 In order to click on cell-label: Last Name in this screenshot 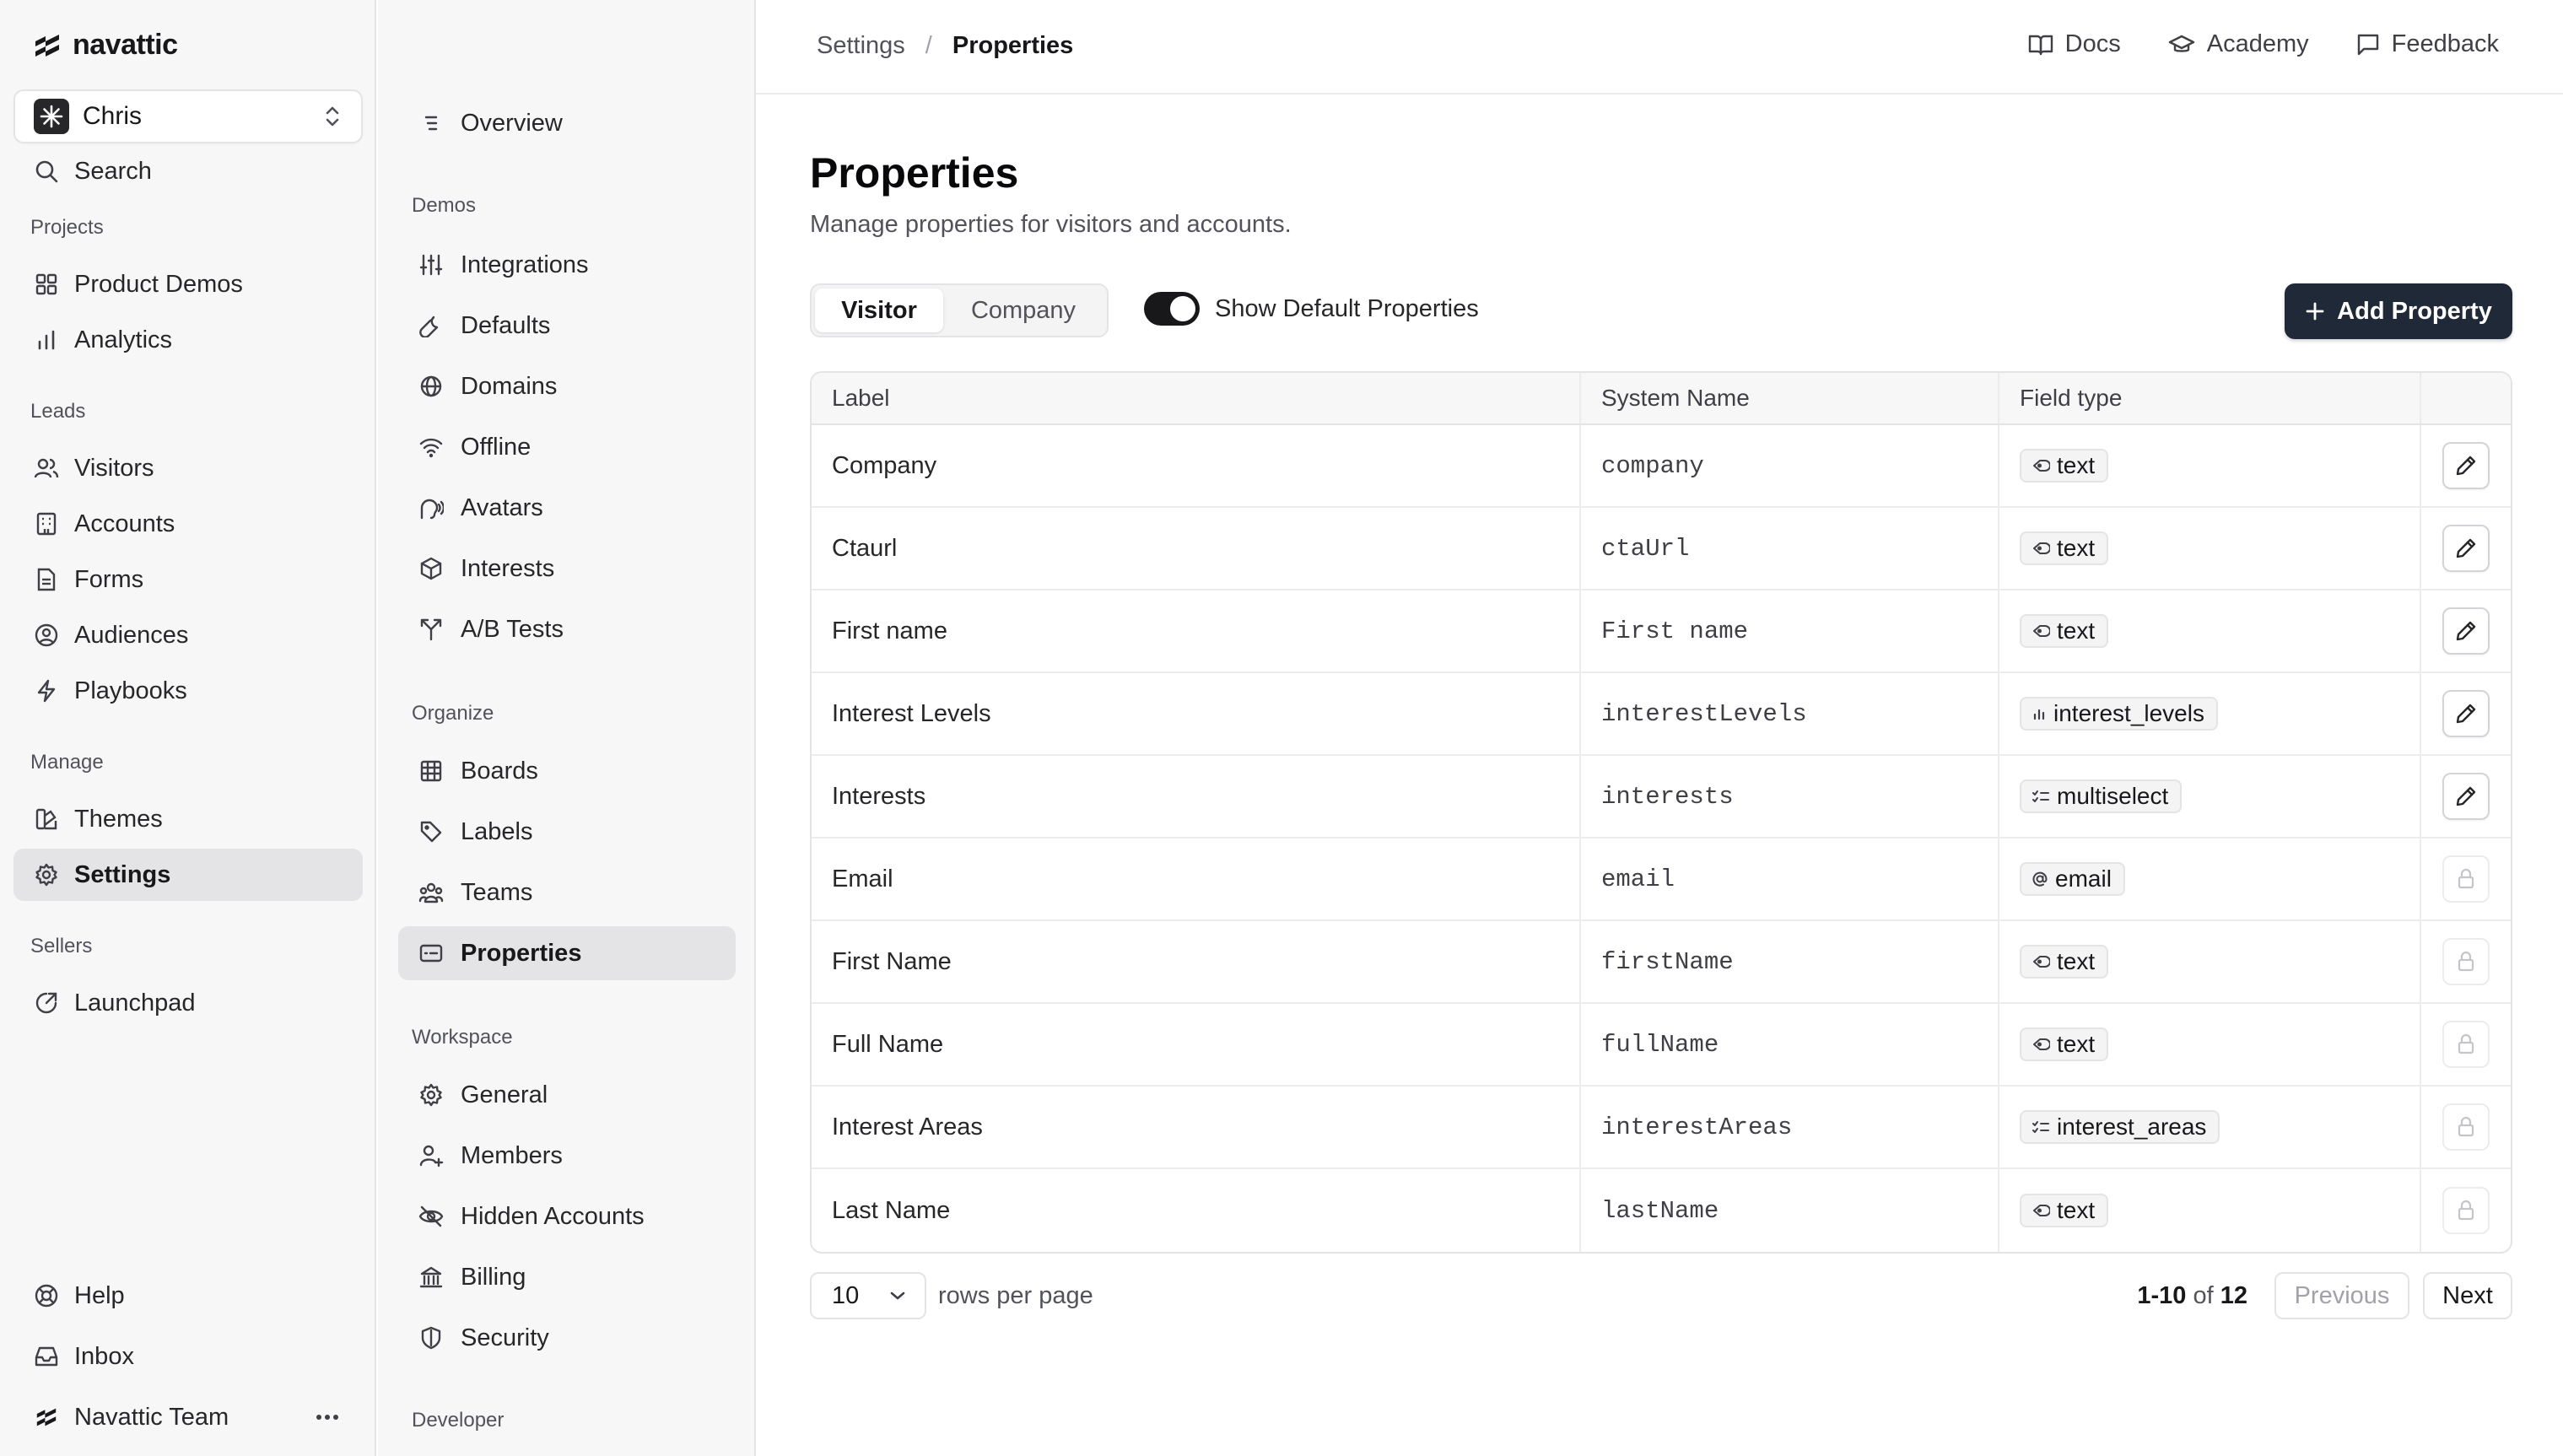, I will do `click(1196, 1210)`.